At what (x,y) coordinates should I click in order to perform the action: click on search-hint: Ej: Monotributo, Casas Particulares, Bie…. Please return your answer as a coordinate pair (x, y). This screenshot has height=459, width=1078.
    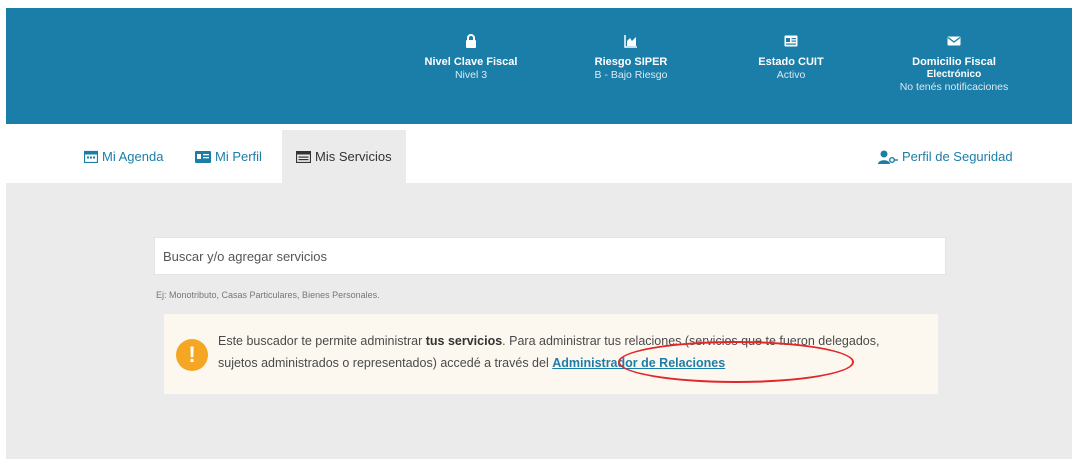
    Looking at the image, I should click on (268, 295).